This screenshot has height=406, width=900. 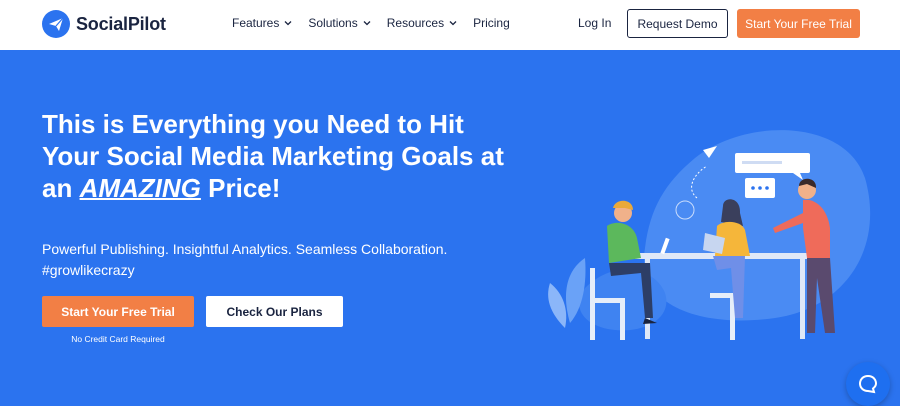 I want to click on menu-item-label: Features, so click(x=256, y=23).